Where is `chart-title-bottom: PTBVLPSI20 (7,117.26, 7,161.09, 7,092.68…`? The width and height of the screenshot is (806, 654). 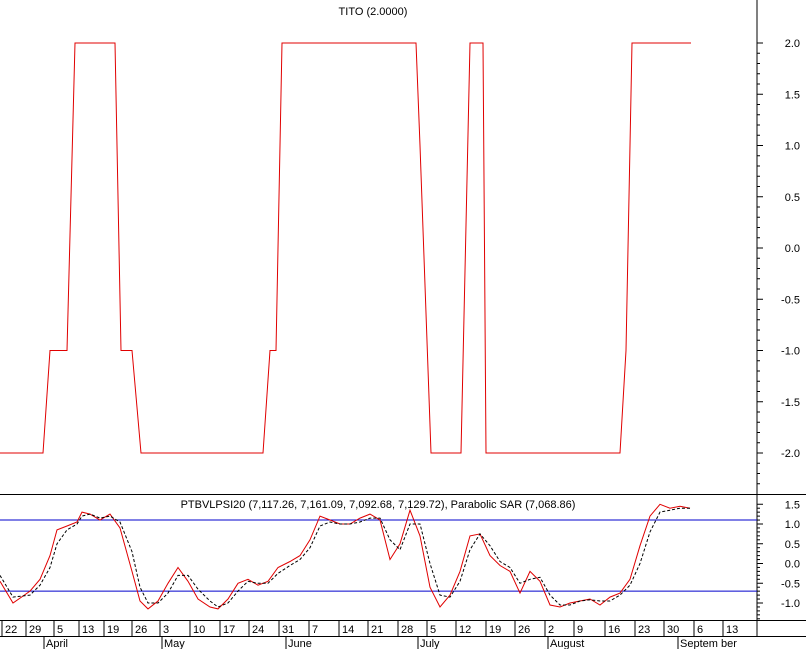 chart-title-bottom: PTBVLPSI20 (7,117.26, 7,161.09, 7,092.68… is located at coordinates (378, 505).